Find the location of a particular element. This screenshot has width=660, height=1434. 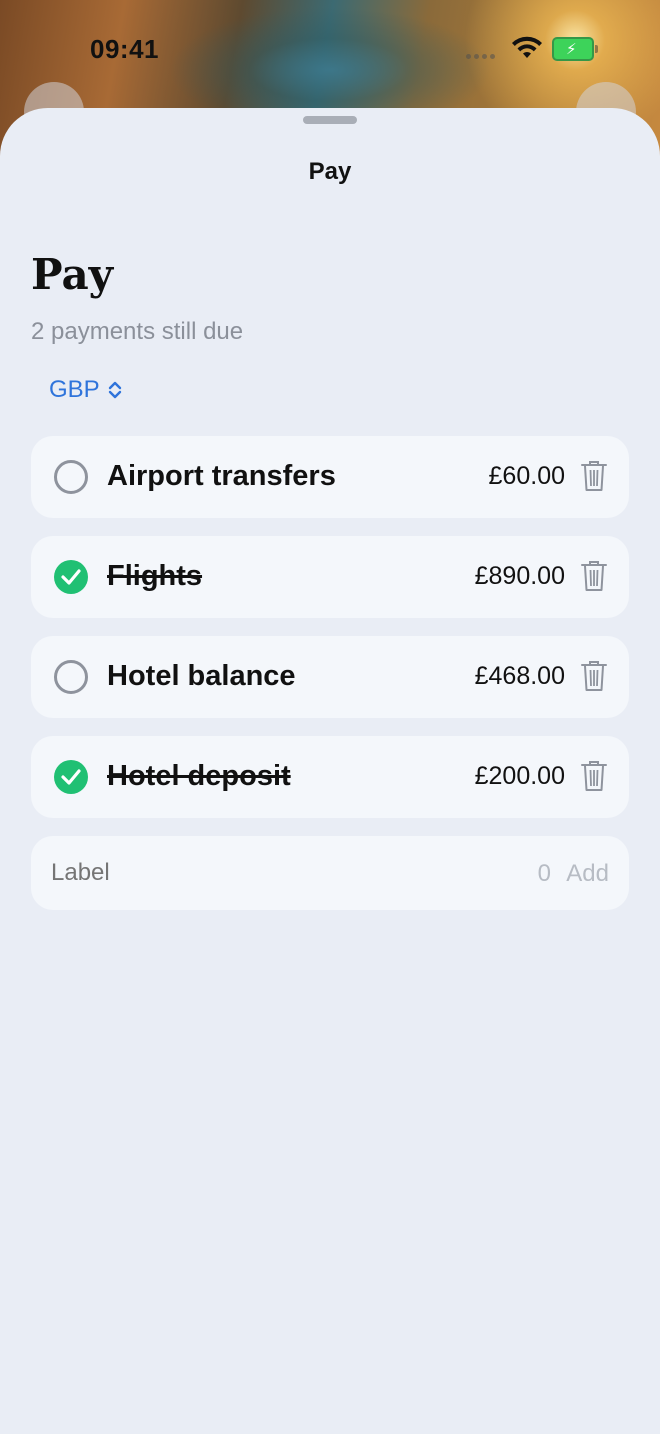

payment-row: Flights £890.00 is located at coordinates (330, 577).